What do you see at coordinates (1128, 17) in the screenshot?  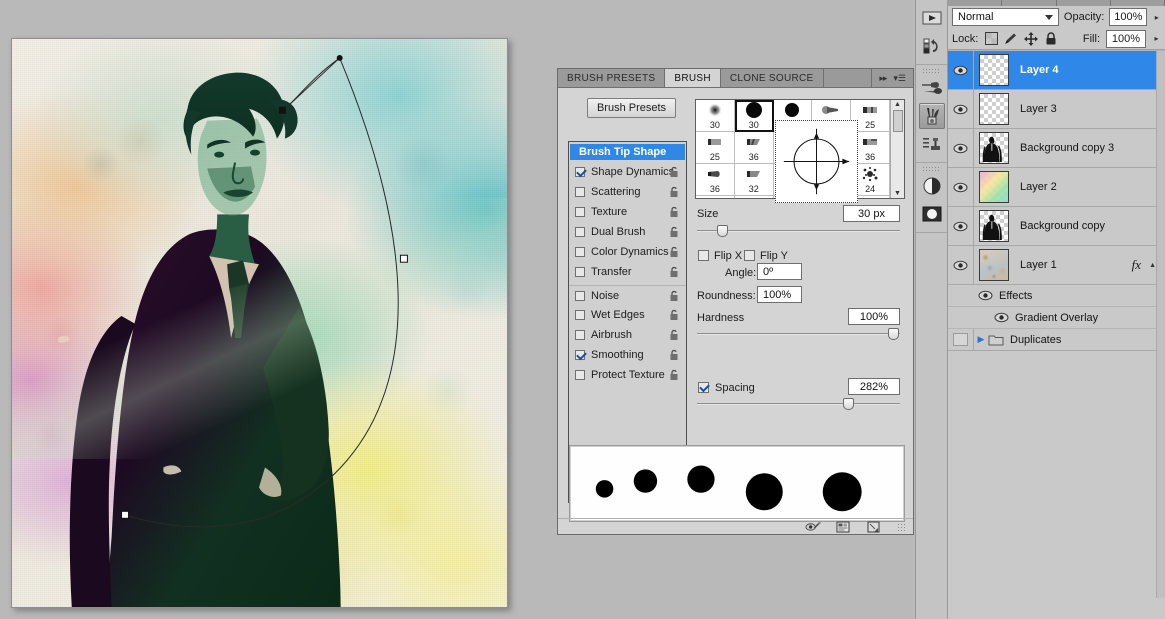 I see `opacity-value: 100%` at bounding box center [1128, 17].